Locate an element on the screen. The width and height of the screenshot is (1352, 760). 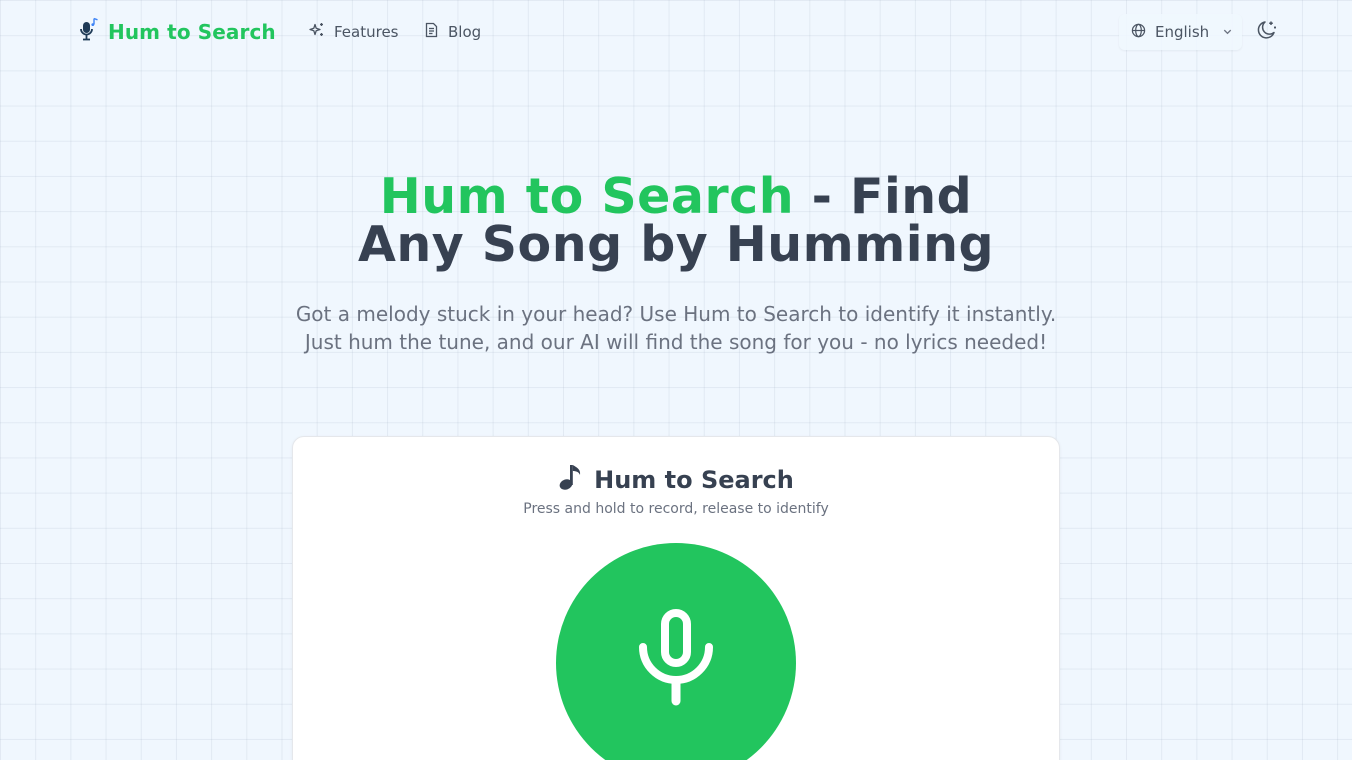
chevron-down-icon is located at coordinates (1227, 32).